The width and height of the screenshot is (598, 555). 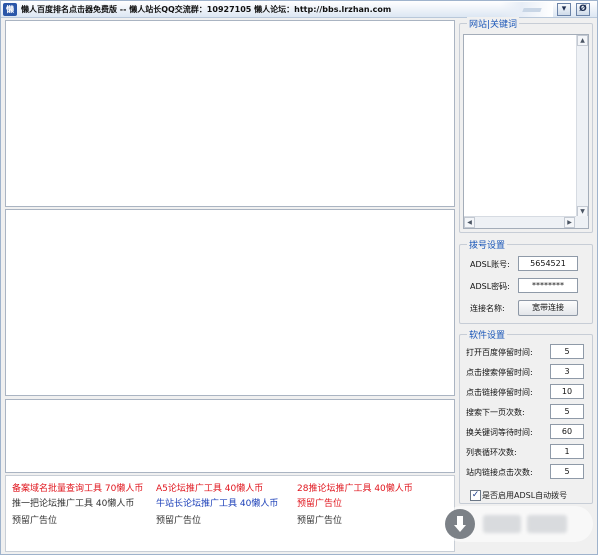 I want to click on connection-name-label: 连接名称:, so click(x=487, y=308).